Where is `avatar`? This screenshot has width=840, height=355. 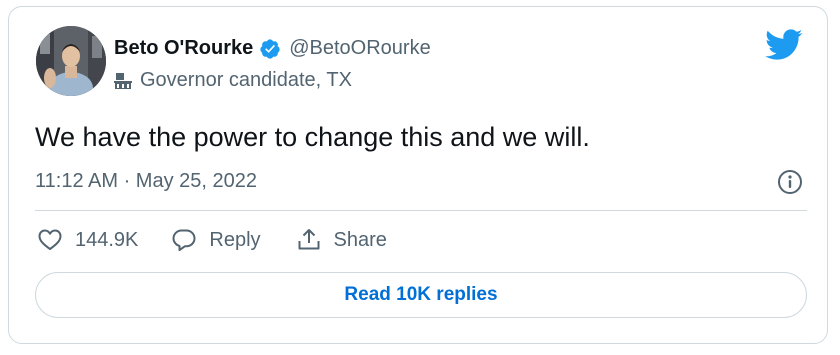 avatar is located at coordinates (71, 61).